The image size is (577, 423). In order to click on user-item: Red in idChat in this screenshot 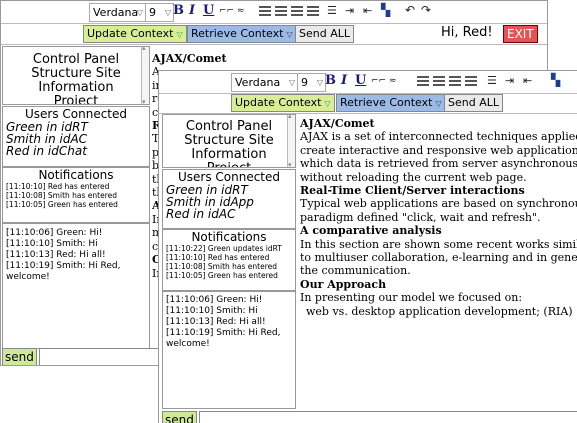, I will do `click(46, 151)`.